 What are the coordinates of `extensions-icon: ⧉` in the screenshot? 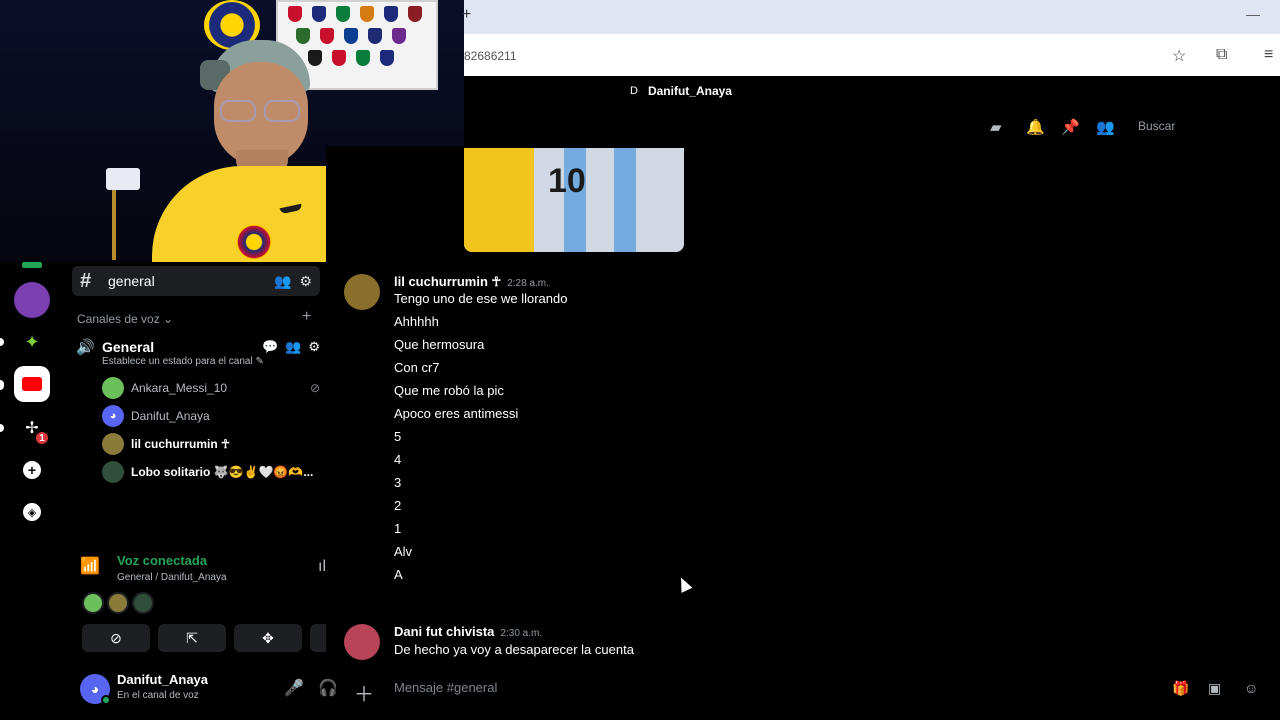 It's located at (1221, 55).